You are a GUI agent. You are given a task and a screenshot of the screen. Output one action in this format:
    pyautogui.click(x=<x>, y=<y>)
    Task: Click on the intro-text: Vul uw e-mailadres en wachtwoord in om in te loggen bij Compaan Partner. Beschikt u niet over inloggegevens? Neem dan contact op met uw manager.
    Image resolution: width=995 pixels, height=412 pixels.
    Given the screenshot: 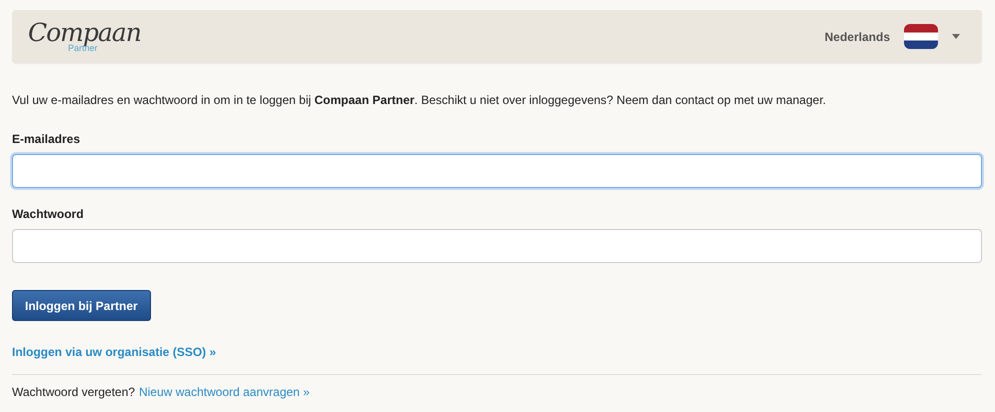 What is the action you would take?
    pyautogui.click(x=419, y=100)
    